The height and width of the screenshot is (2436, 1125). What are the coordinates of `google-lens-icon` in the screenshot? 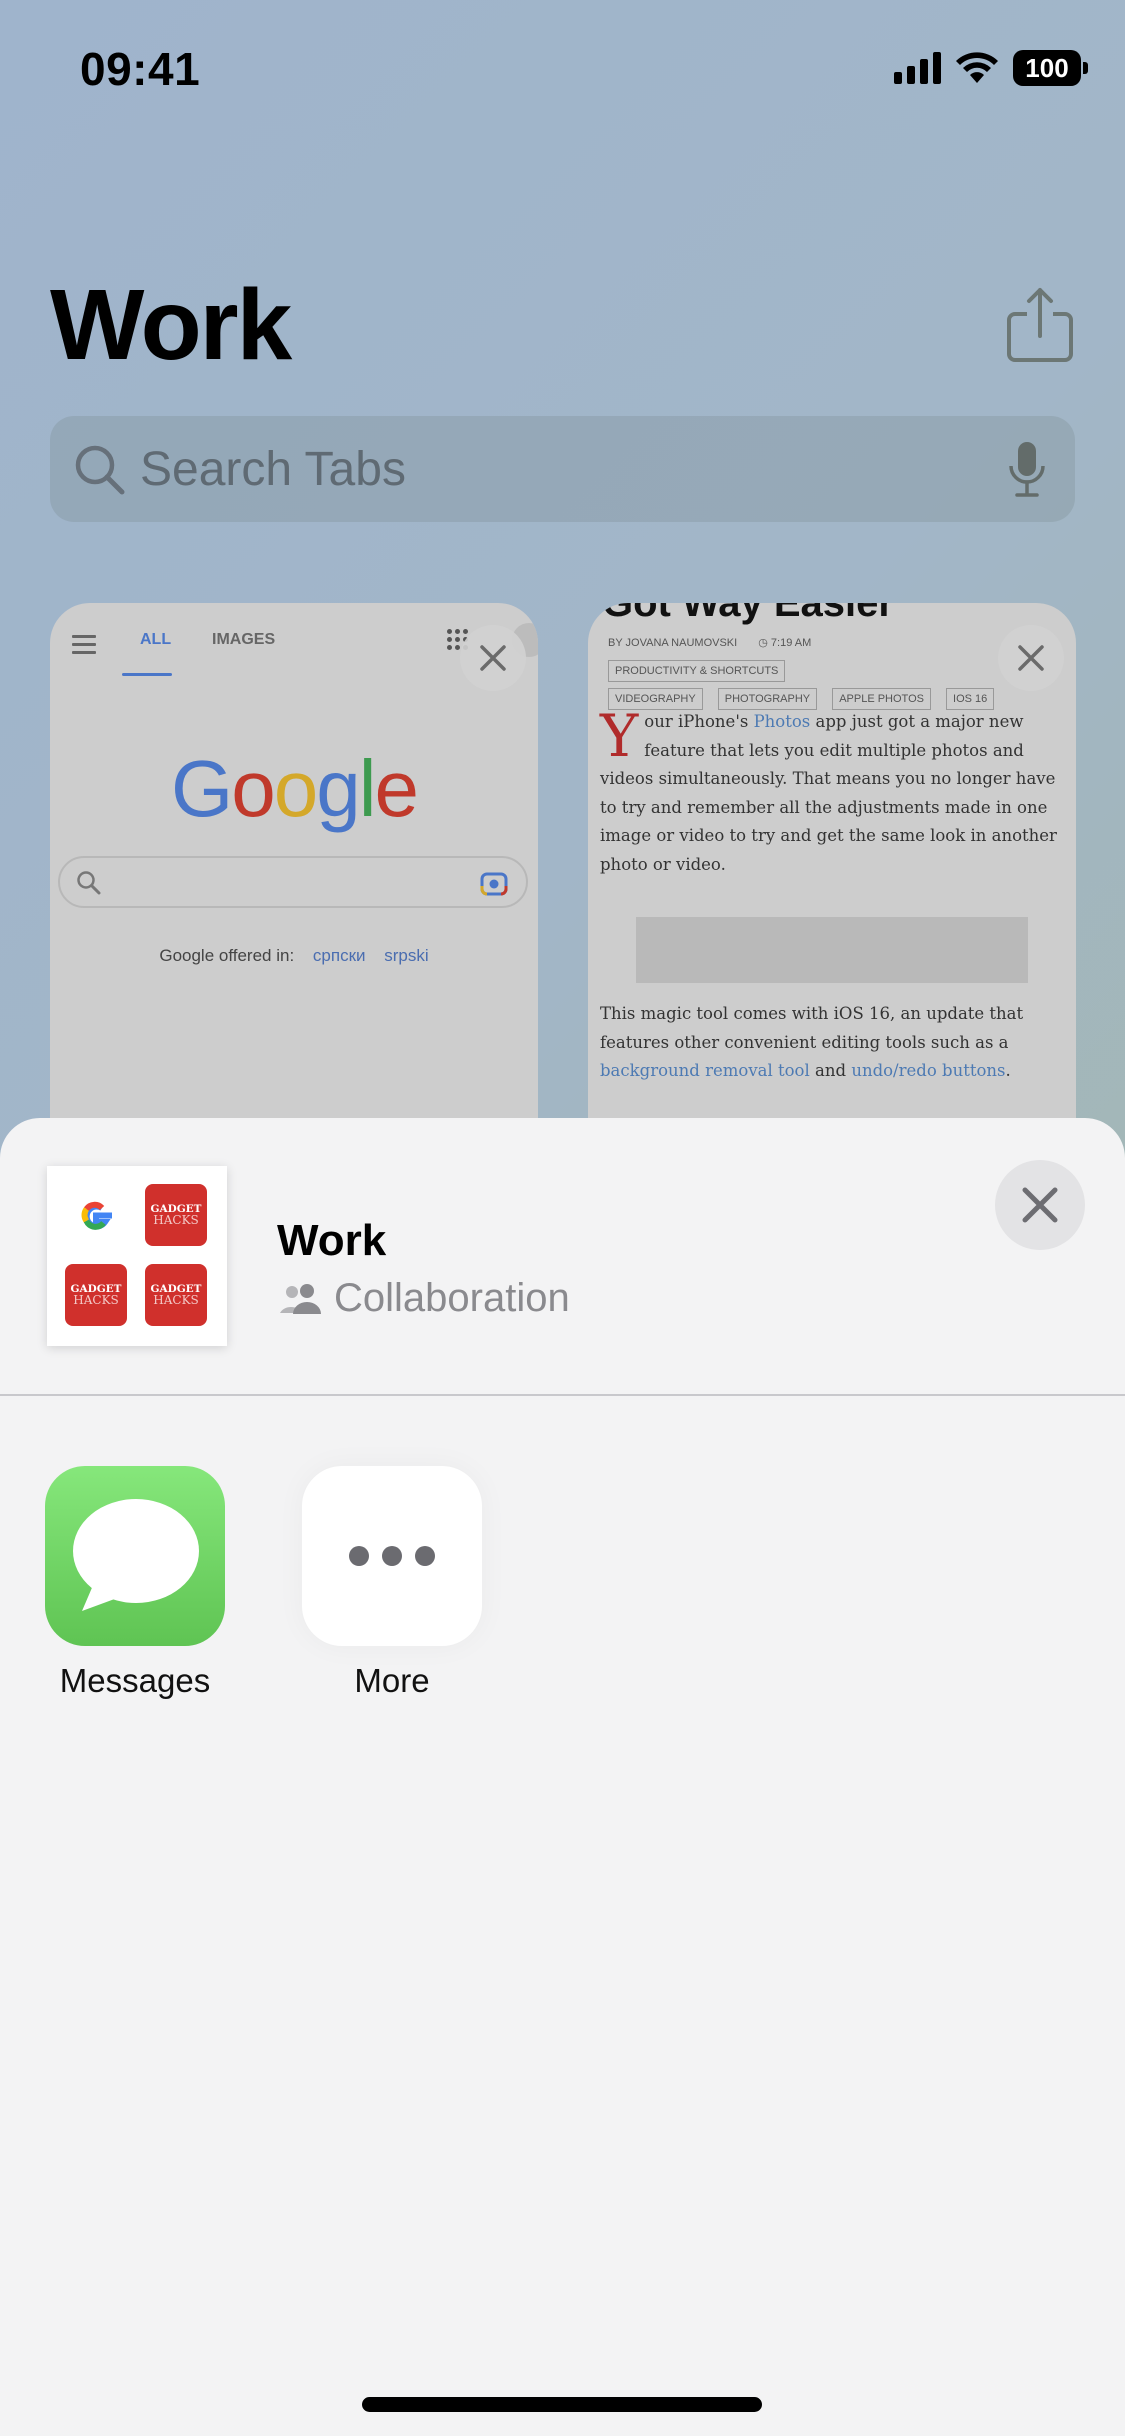 It's located at (494, 884).